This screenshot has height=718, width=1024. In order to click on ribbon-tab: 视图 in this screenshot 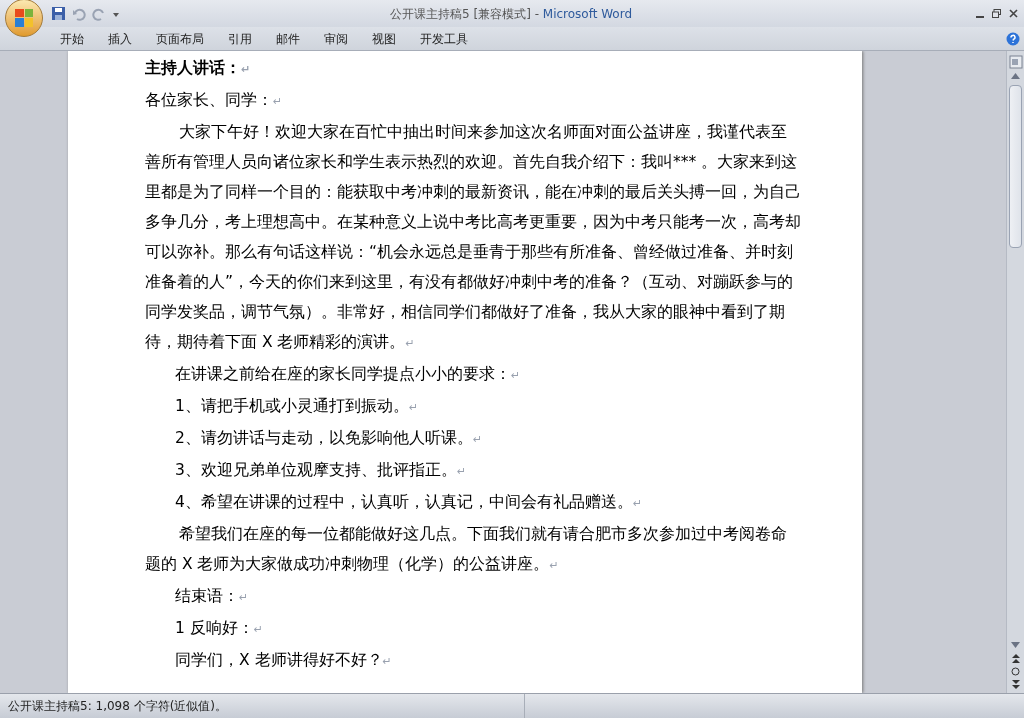, I will do `click(384, 38)`.